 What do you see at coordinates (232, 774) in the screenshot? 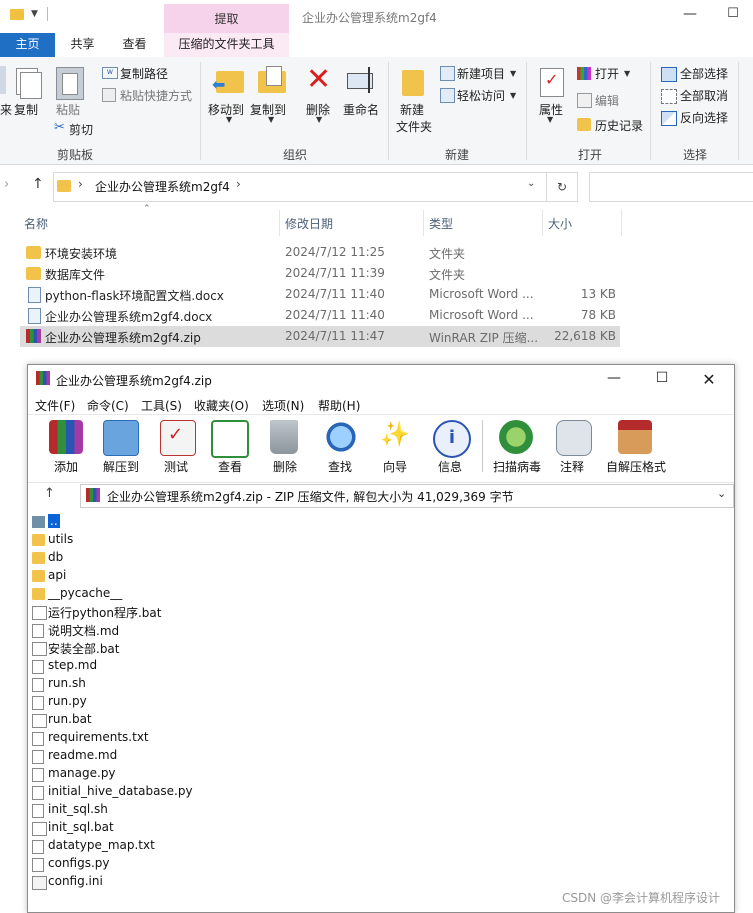
I see `archive-entry-row: manage.py` at bounding box center [232, 774].